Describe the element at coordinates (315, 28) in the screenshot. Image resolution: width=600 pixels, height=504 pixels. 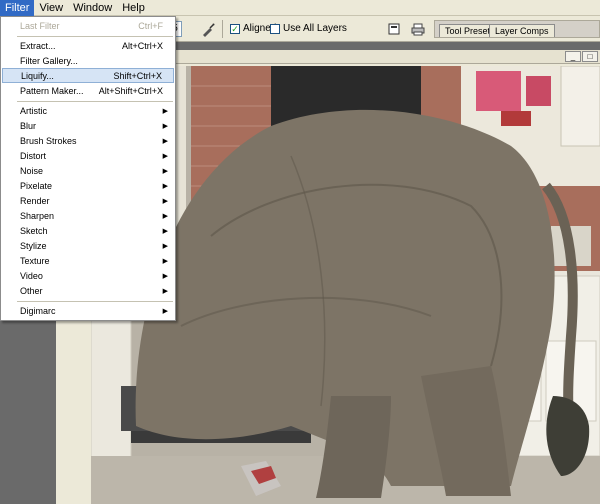
I see `use-all-layers-label: Use All Layers` at that location.